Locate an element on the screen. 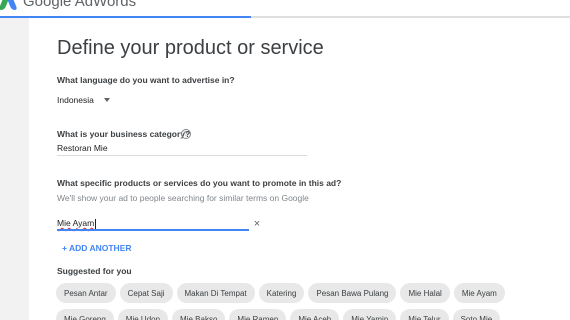 The width and height of the screenshot is (570, 320). language-dropdown: Indonesia is located at coordinates (83, 100).